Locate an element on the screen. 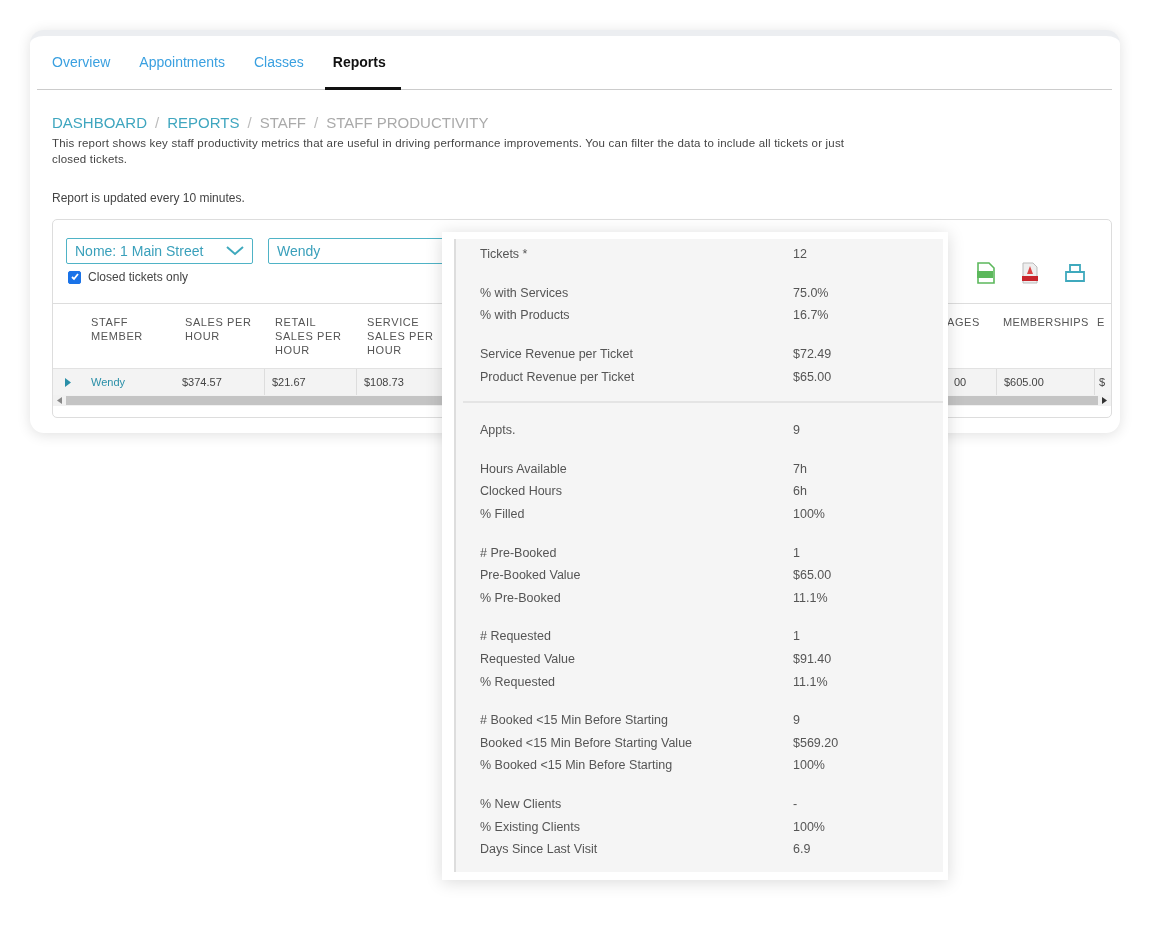 The image size is (1166, 925). metric-value: 16.7% is located at coordinates (811, 315).